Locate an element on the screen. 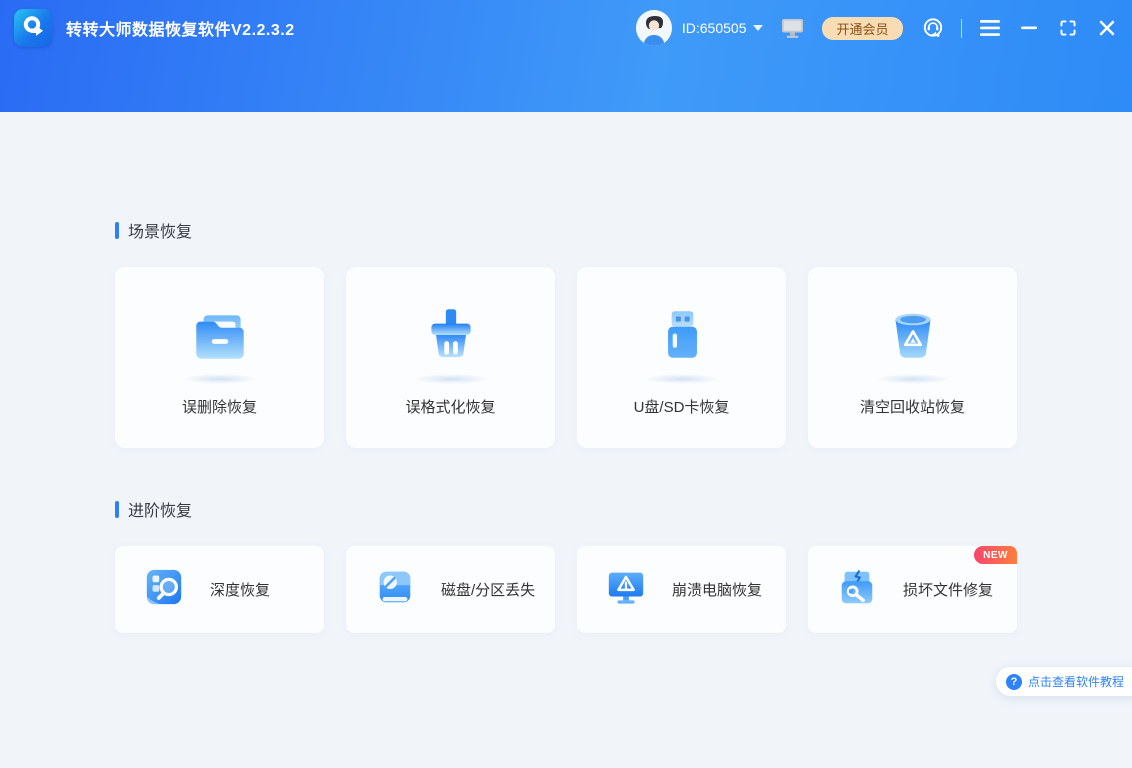  file-repair-icon is located at coordinates (857, 589).